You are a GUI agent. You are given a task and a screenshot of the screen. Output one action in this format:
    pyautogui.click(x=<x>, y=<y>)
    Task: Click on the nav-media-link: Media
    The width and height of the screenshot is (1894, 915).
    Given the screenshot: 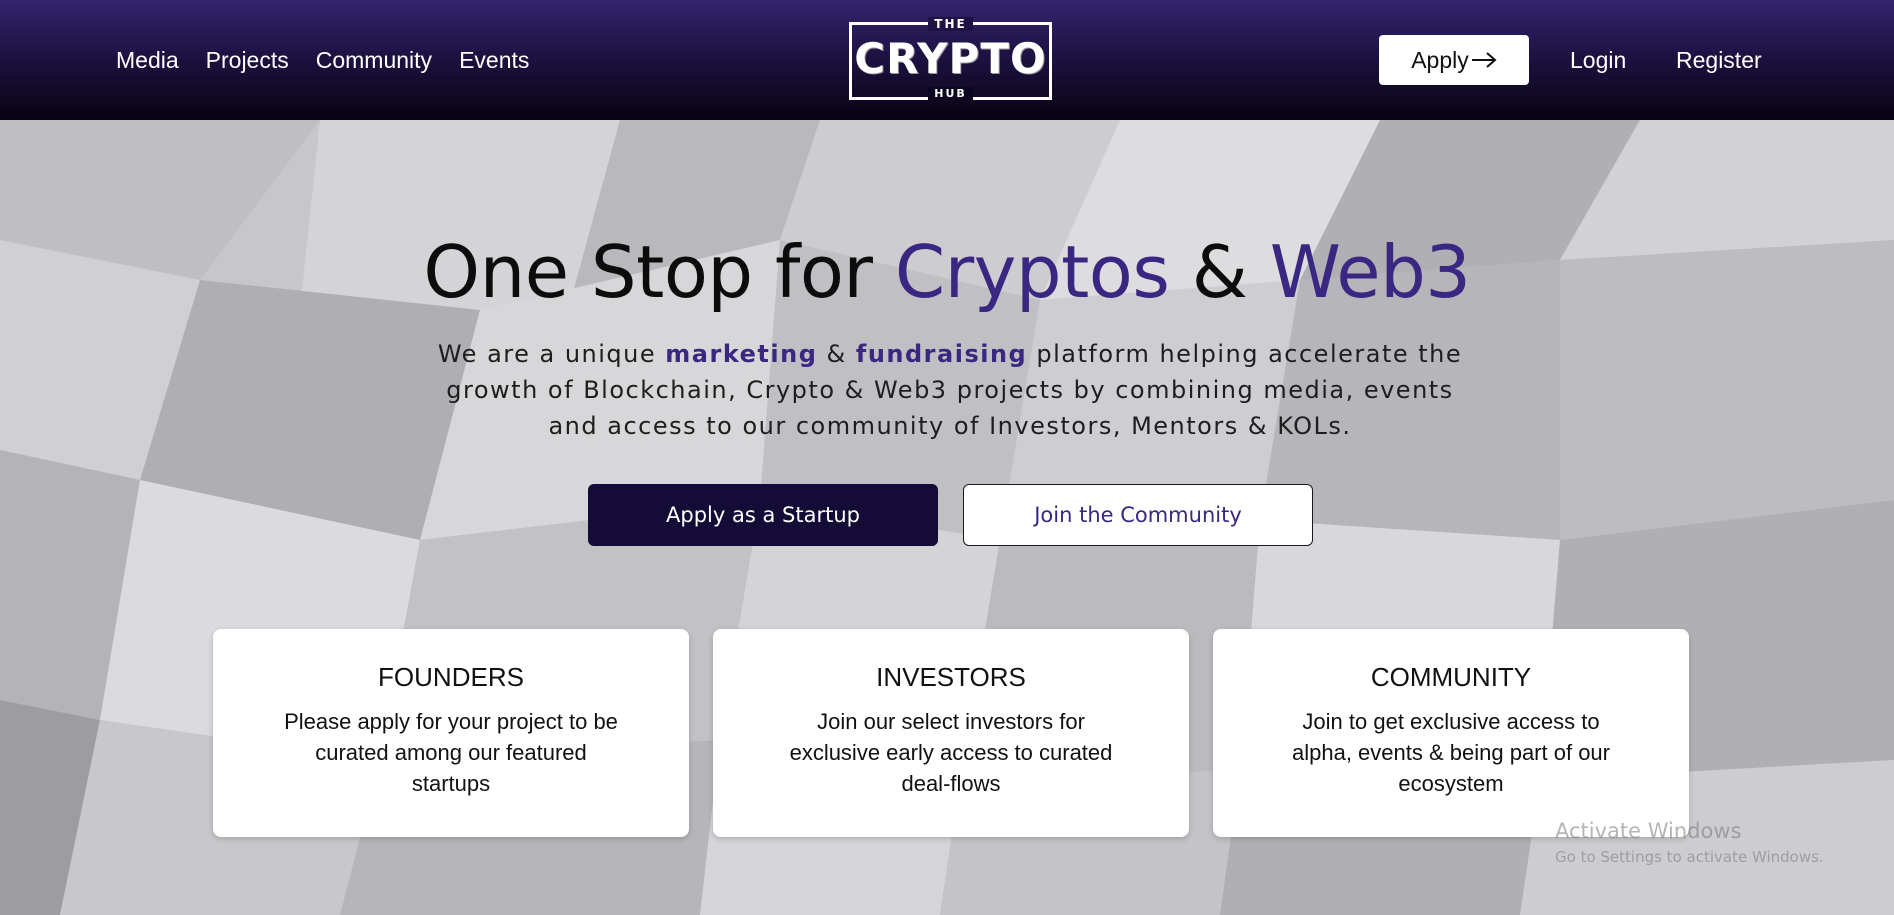 What is the action you would take?
    pyautogui.click(x=147, y=60)
    